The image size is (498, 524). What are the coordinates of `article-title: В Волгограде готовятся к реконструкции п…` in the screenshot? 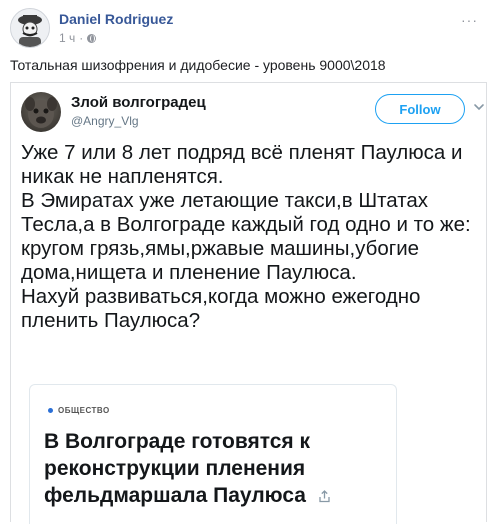 It's located at (209, 468).